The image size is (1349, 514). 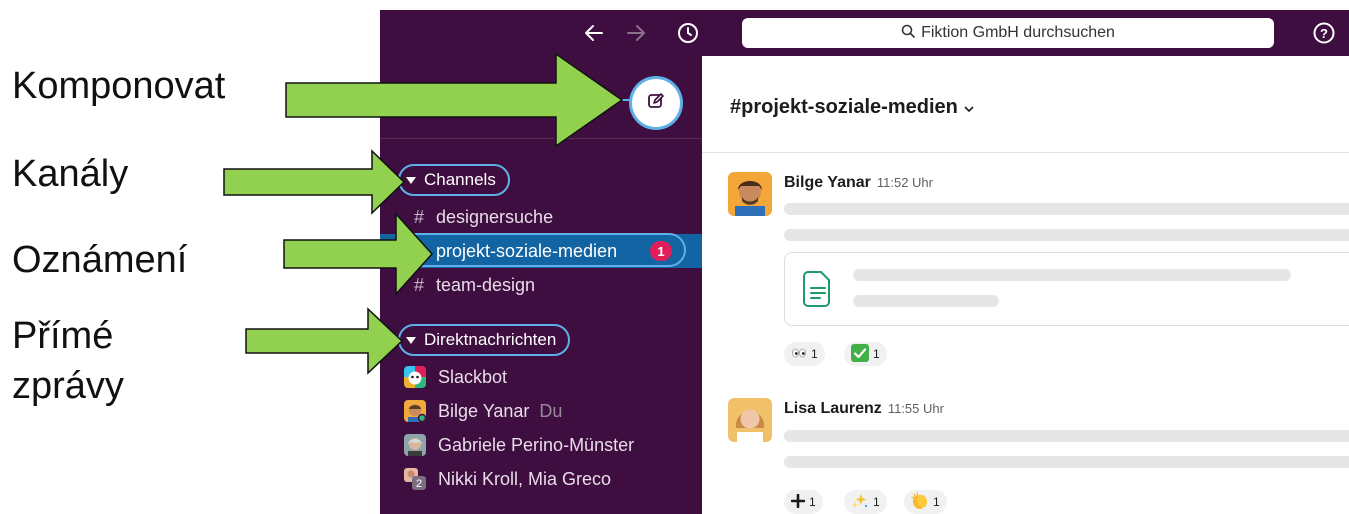 I want to click on message-timestamp: 11:55 Uhr, so click(x=916, y=408).